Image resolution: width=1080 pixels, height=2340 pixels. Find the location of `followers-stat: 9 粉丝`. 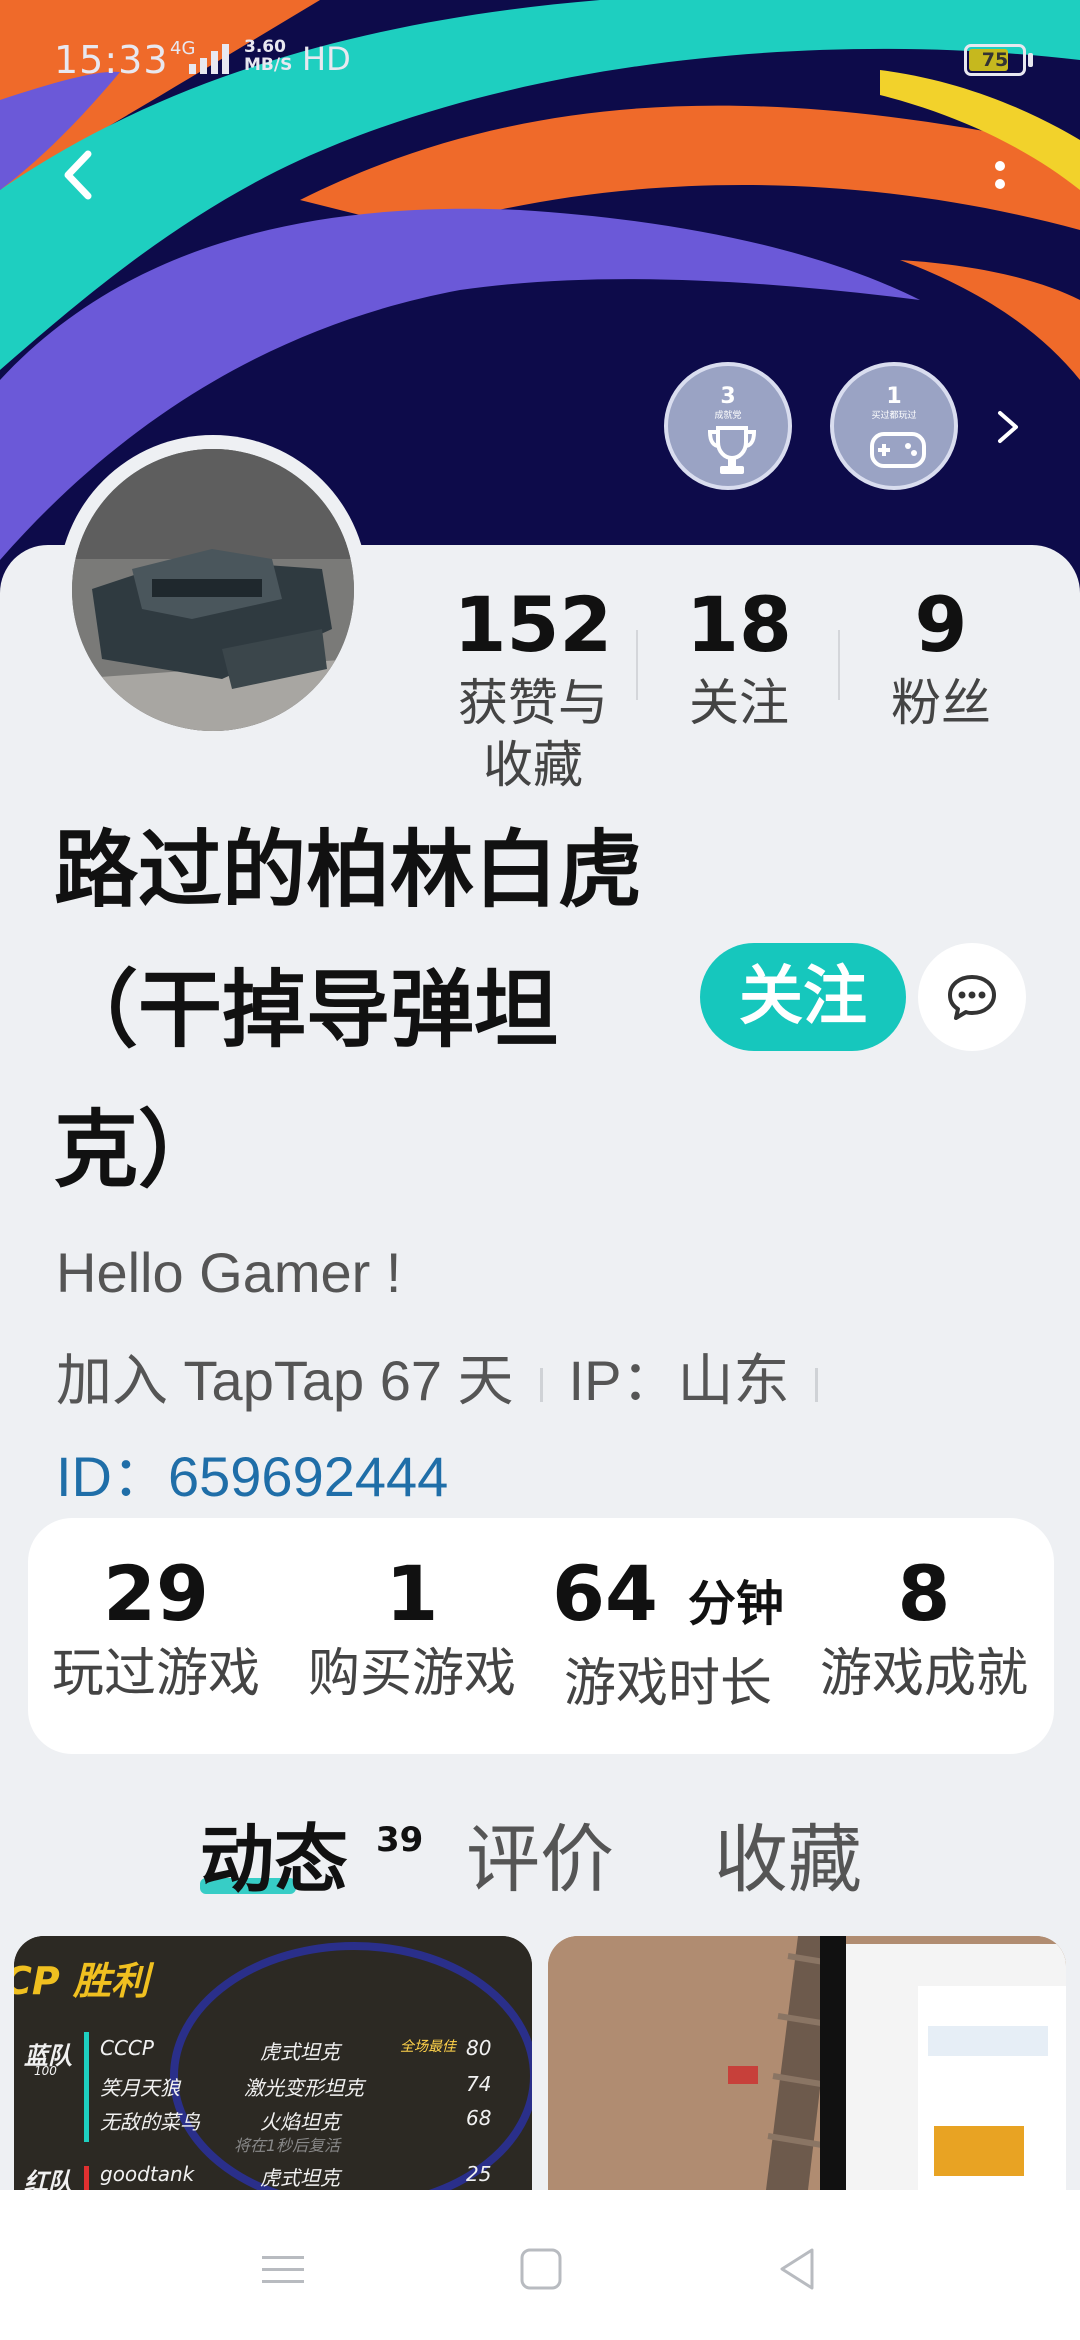

followers-stat: 9 粉丝 is located at coordinates (941, 657).